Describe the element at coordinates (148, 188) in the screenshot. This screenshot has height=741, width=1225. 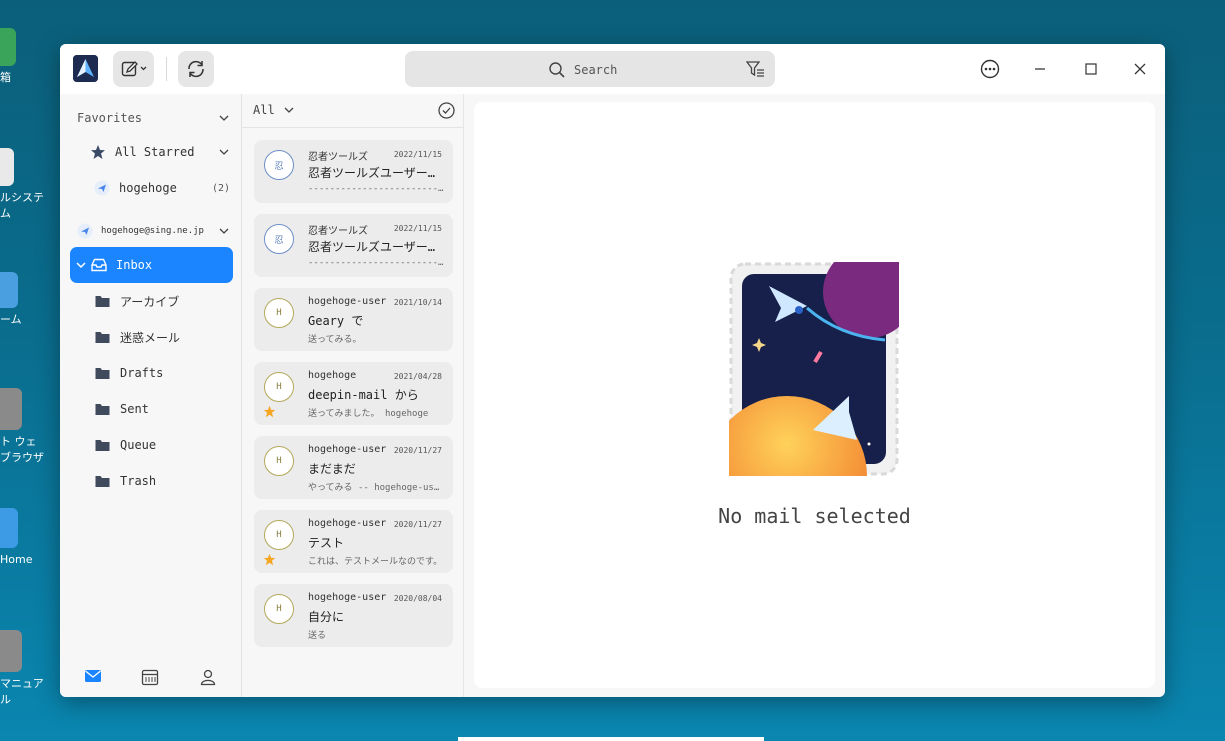
I see `hogehoge-label: hogehoge` at that location.